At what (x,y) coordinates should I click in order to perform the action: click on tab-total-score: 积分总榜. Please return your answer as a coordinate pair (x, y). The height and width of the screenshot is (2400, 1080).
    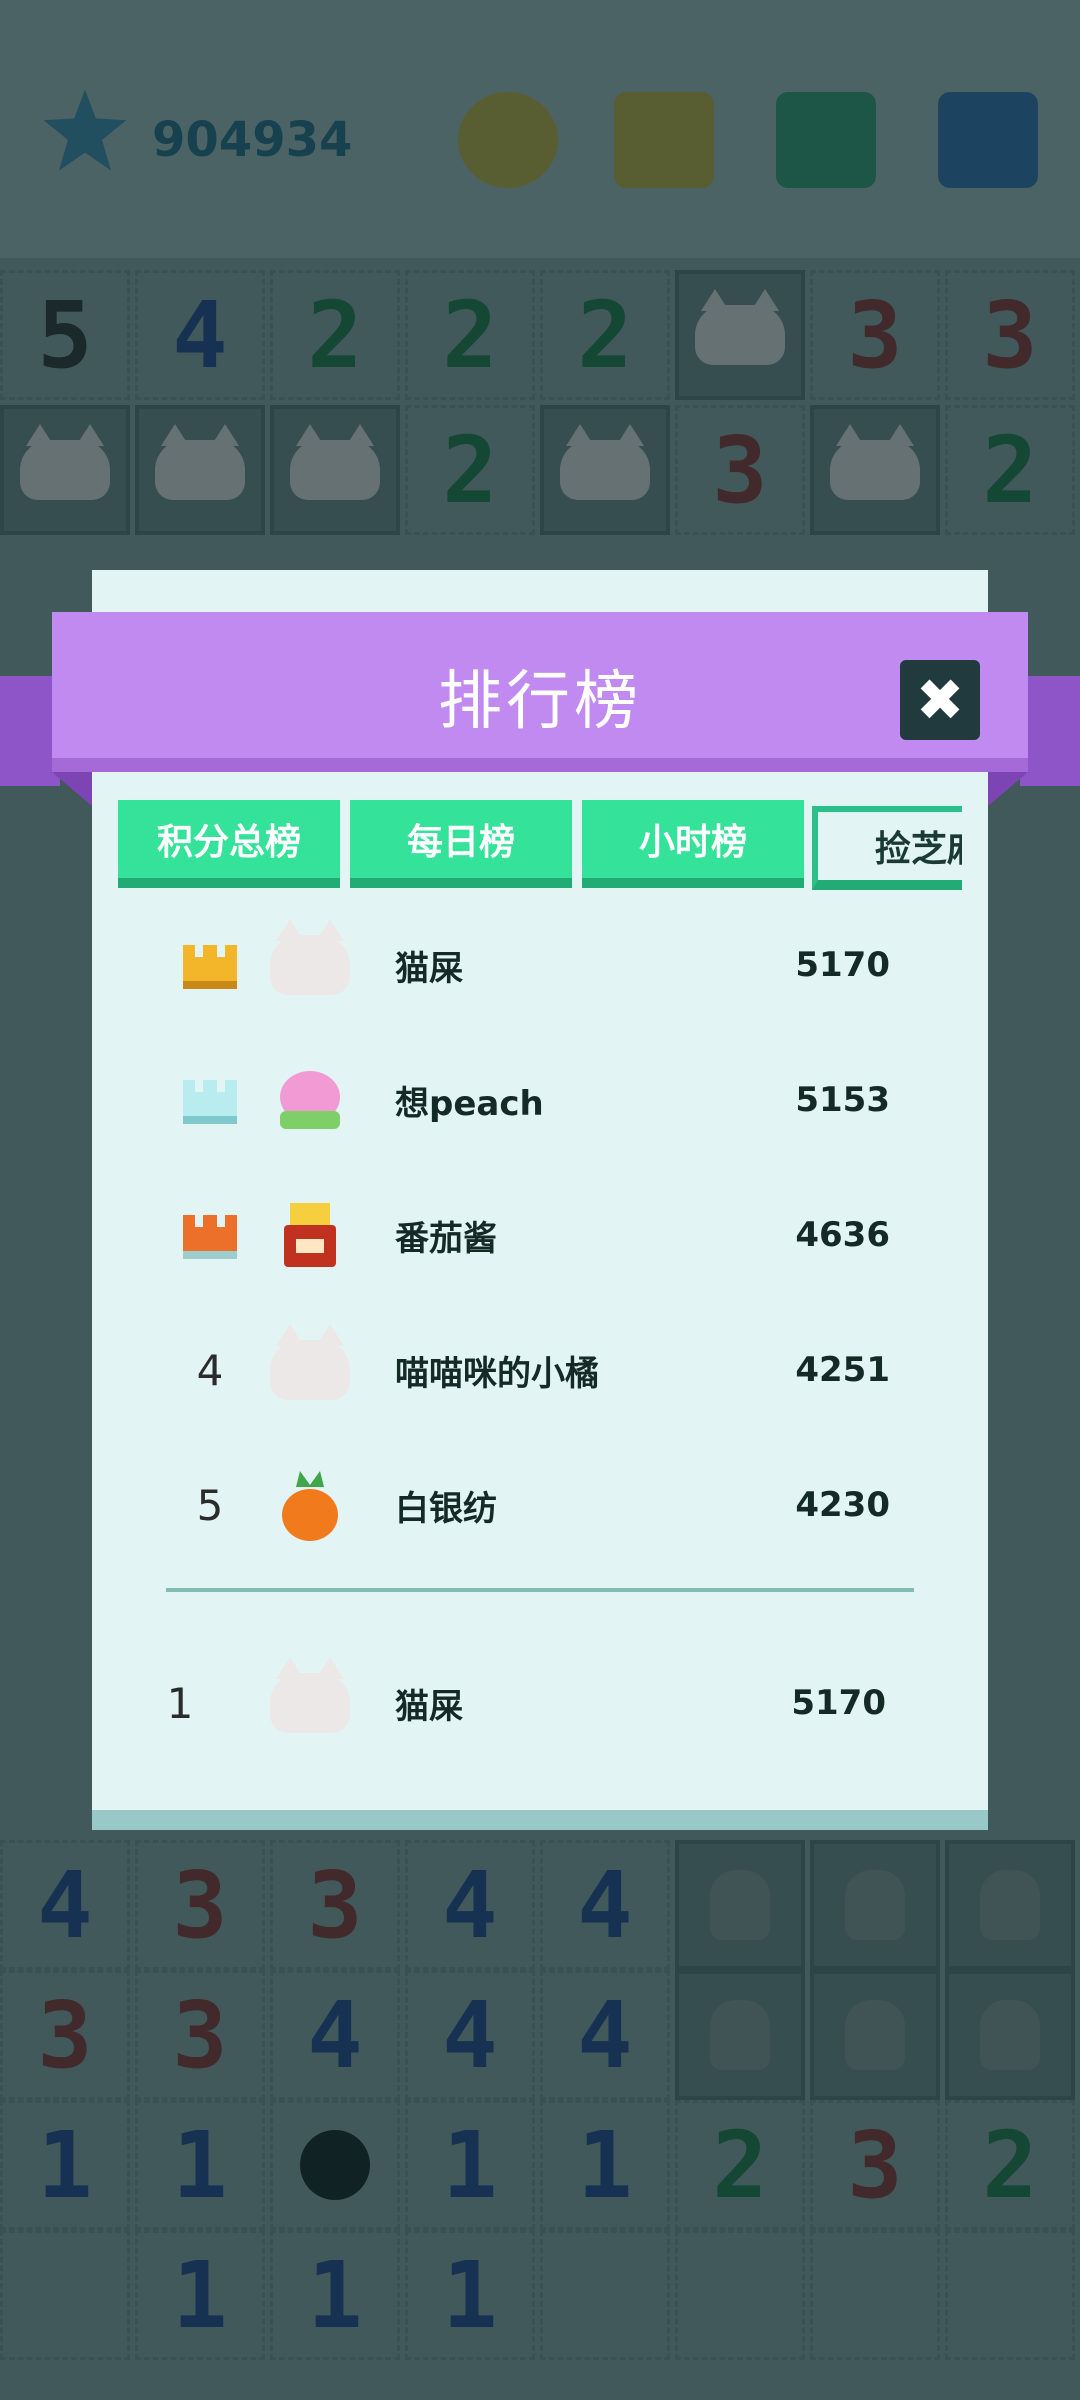
    Looking at the image, I should click on (229, 844).